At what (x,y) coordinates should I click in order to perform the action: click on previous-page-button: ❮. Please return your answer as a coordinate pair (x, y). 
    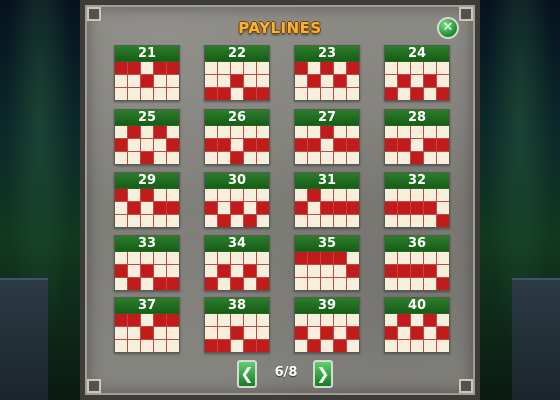
    Looking at the image, I should click on (247, 374).